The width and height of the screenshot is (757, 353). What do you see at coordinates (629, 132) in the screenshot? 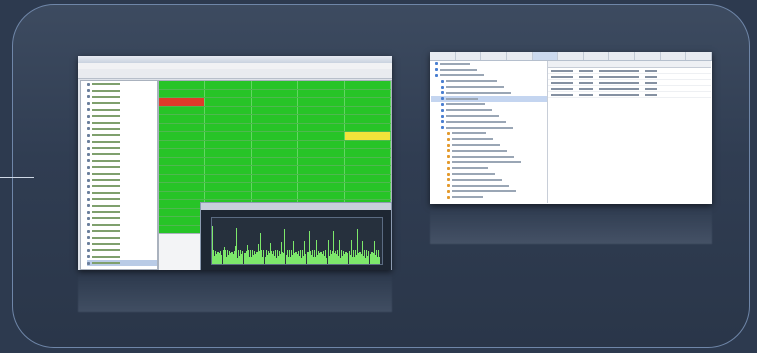
I see `properties-table` at bounding box center [629, 132].